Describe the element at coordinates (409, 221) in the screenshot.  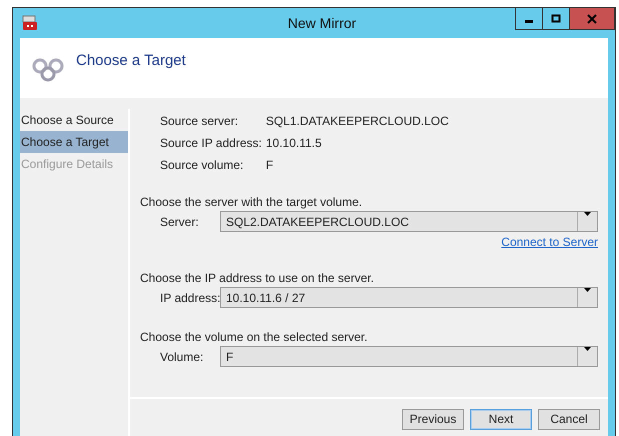
I see `dropdown-field: SQL2.DATAKEEPERCLOUD.LOC` at that location.